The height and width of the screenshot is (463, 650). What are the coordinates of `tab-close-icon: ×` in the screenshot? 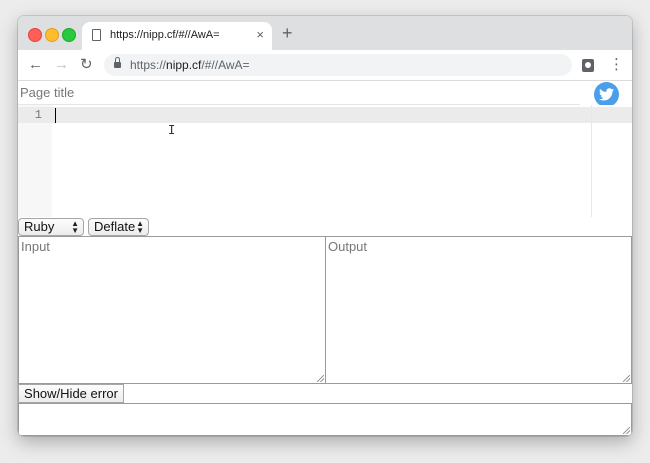 It's located at (260, 35).